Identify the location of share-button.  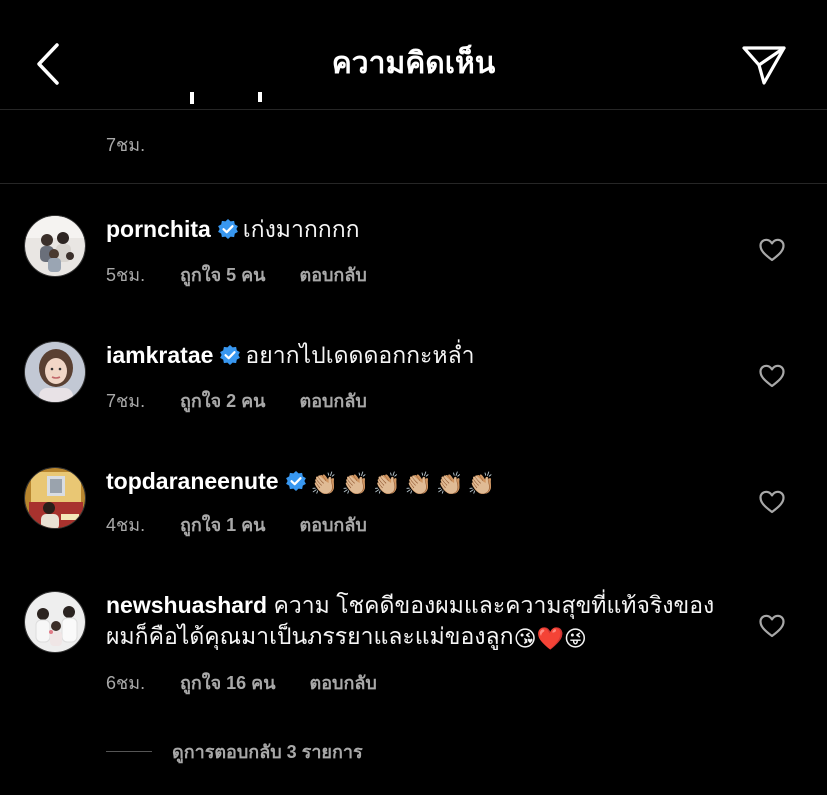
(764, 65).